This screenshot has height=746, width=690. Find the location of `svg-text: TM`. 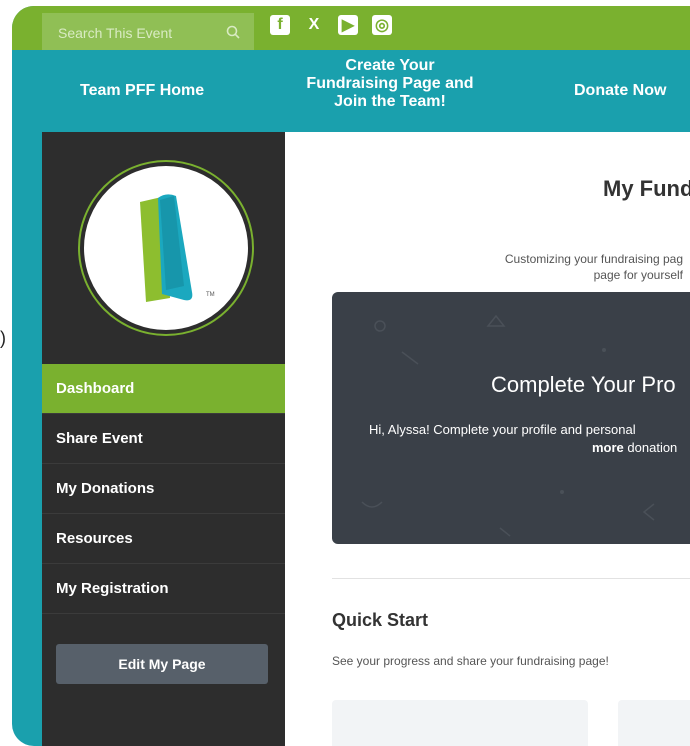

svg-text: TM is located at coordinates (210, 295).